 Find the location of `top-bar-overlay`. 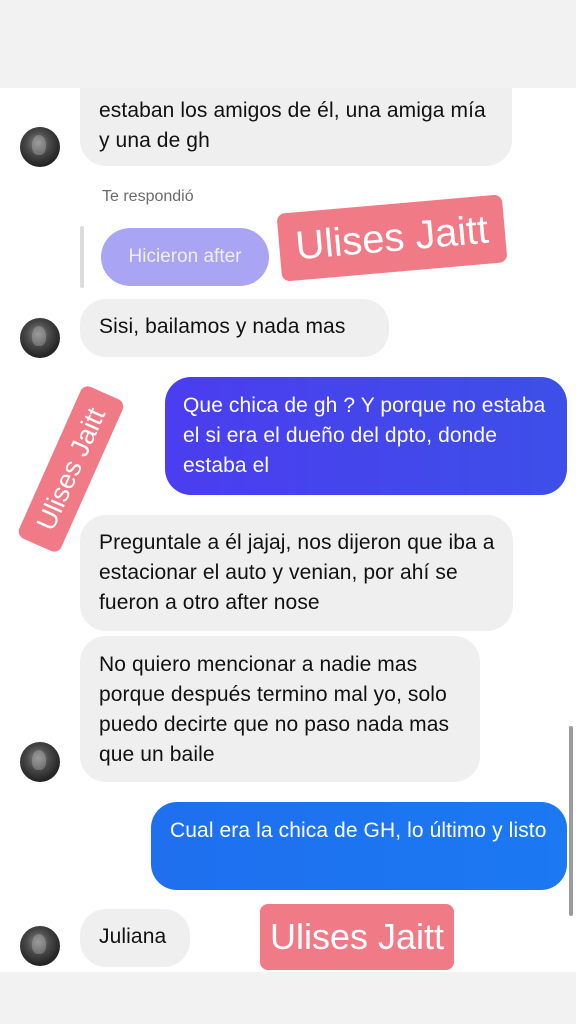

top-bar-overlay is located at coordinates (288, 44).